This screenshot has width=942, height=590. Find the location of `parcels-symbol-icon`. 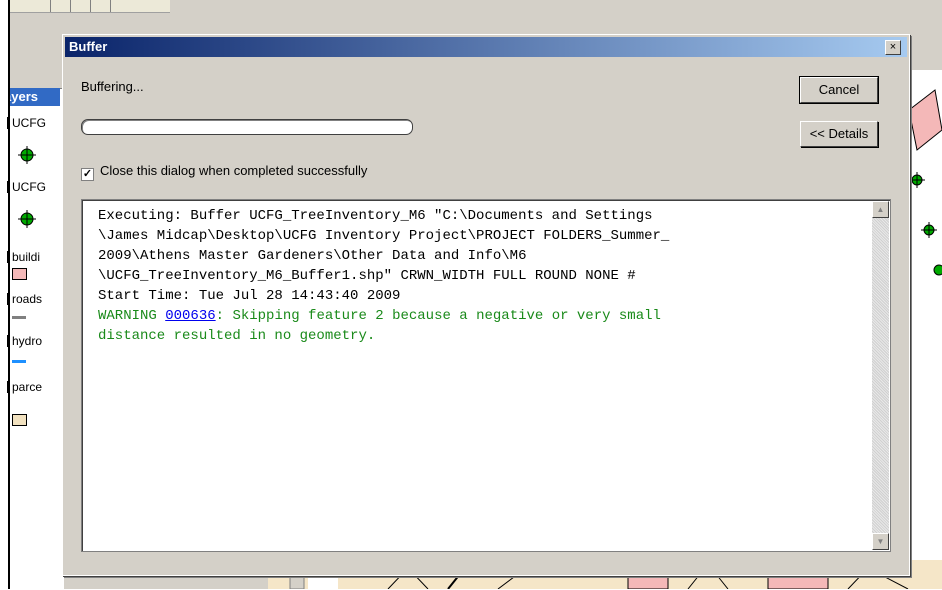

parcels-symbol-icon is located at coordinates (19, 420).